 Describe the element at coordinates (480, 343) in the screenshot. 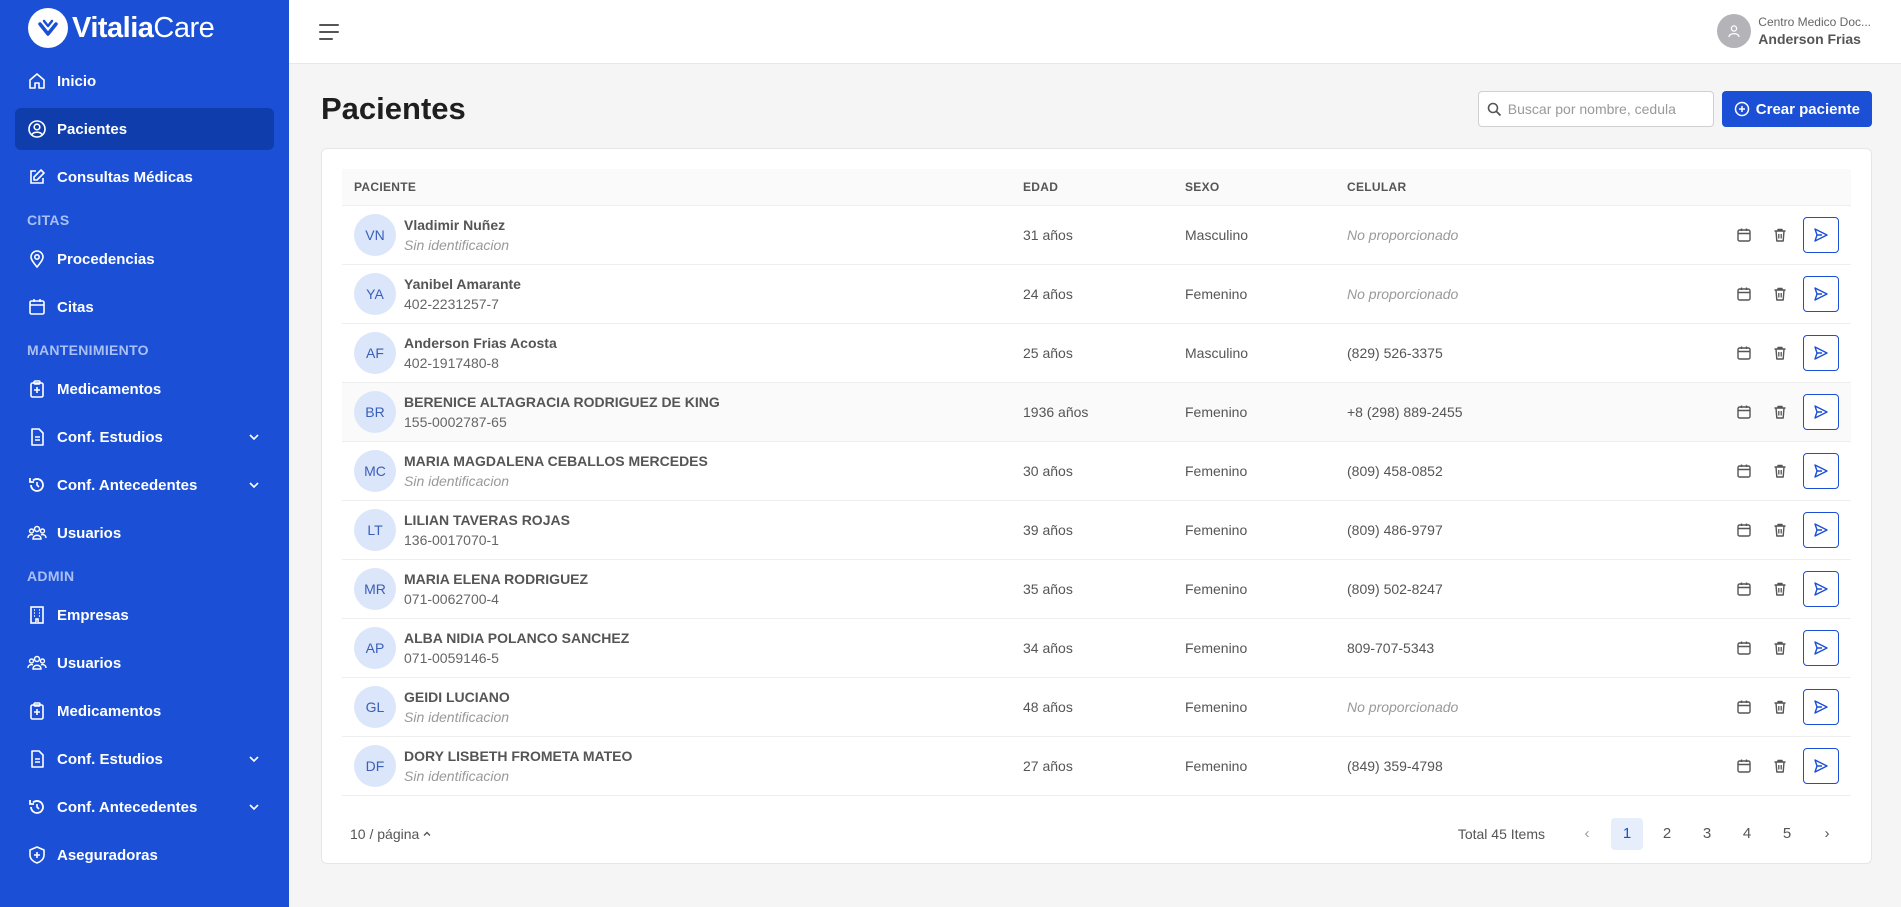

I see `patient-name: Anderson Frias Acosta` at that location.